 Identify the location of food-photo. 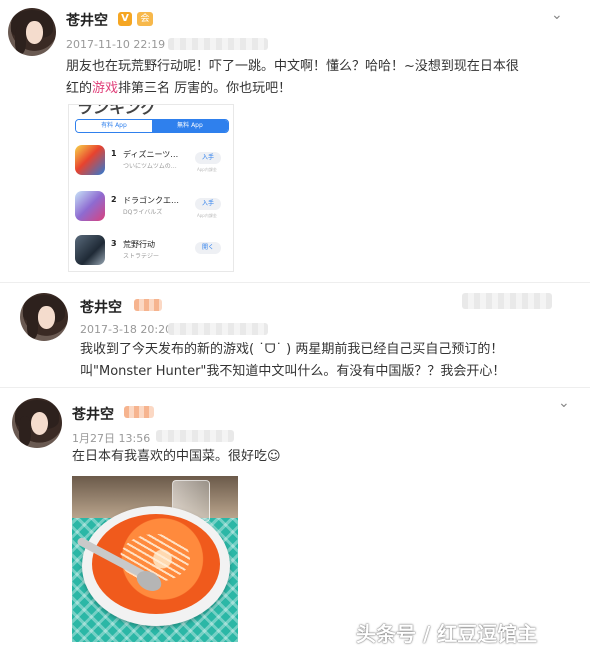
(155, 559).